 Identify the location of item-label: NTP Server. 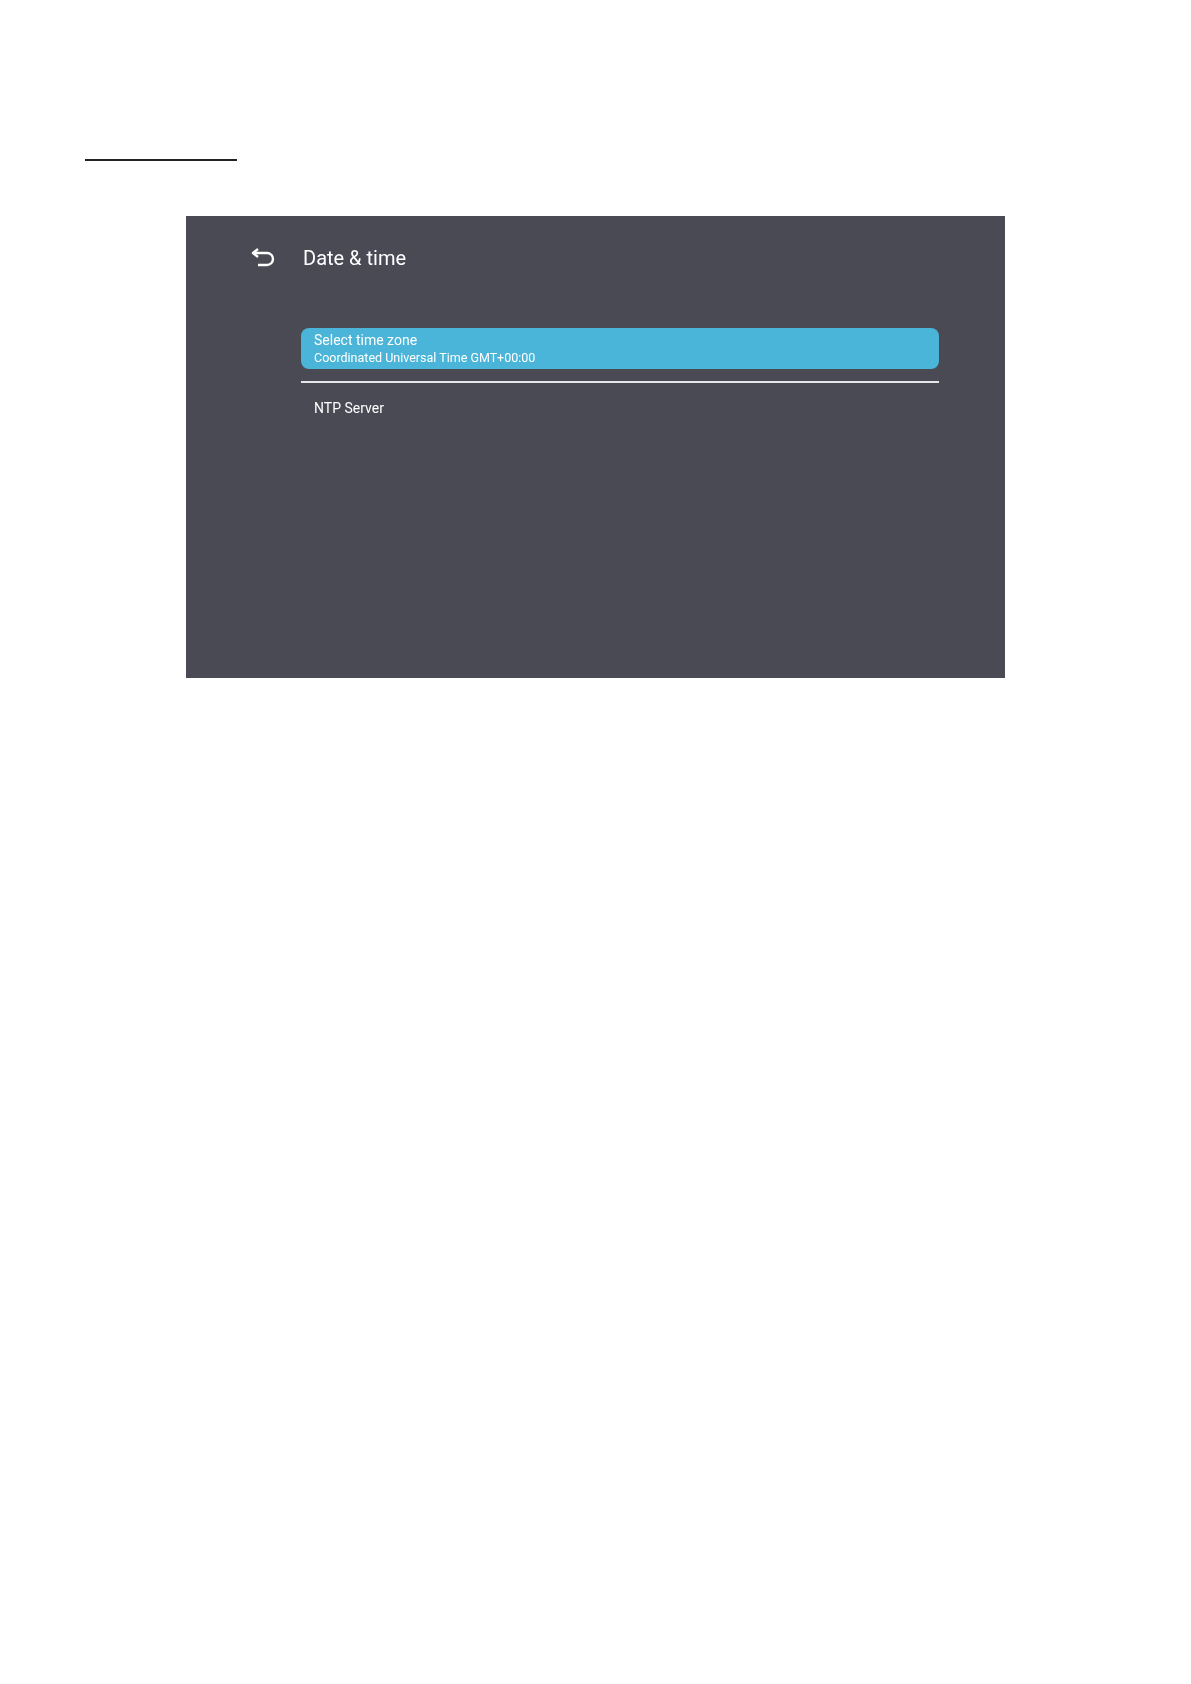
(349, 408).